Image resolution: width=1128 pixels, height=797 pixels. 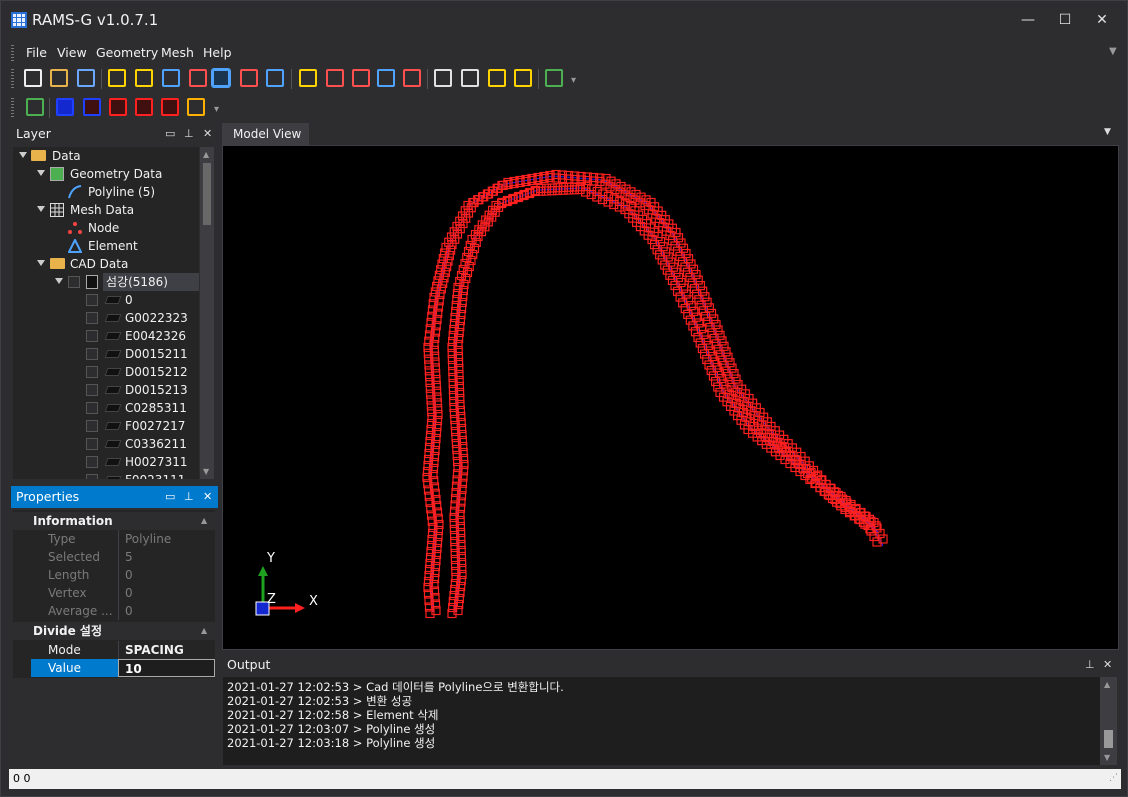 I want to click on layer-item: C0285311, so click(x=106, y=408).